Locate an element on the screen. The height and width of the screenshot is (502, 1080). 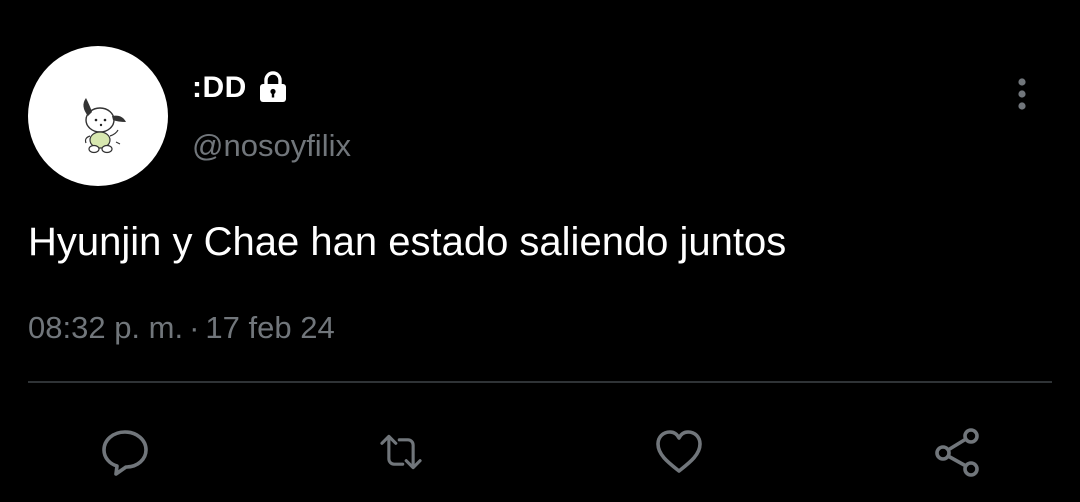
lock-icon is located at coordinates (272, 86).